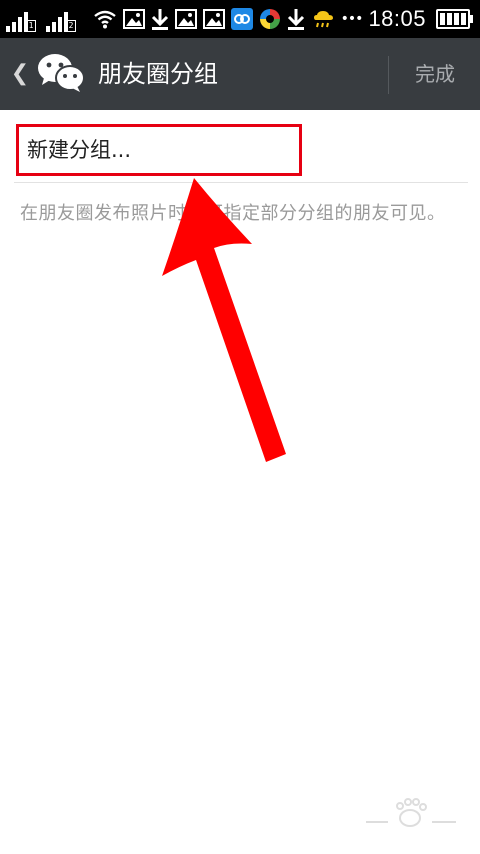 The height and width of the screenshot is (854, 480). What do you see at coordinates (269, 19) in the screenshot?
I see `app-icon` at bounding box center [269, 19].